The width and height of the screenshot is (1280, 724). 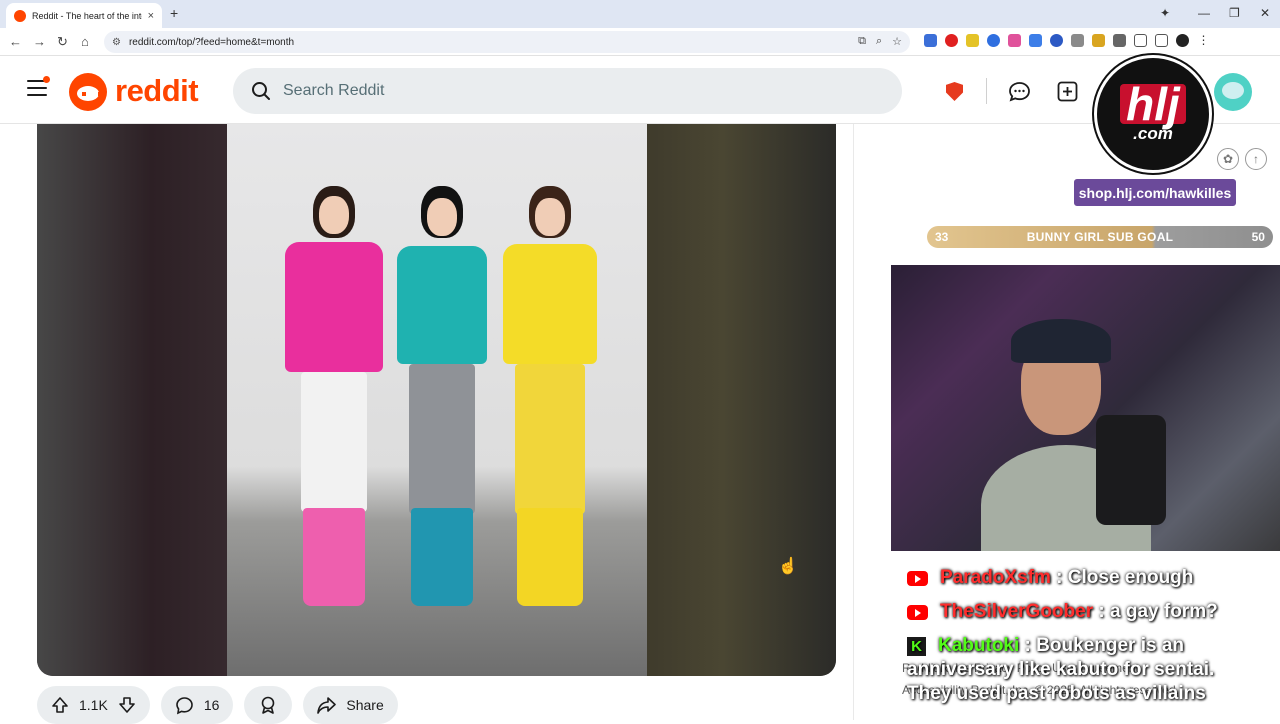 What do you see at coordinates (1067, 91) in the screenshot?
I see `create-post-icon` at bounding box center [1067, 91].